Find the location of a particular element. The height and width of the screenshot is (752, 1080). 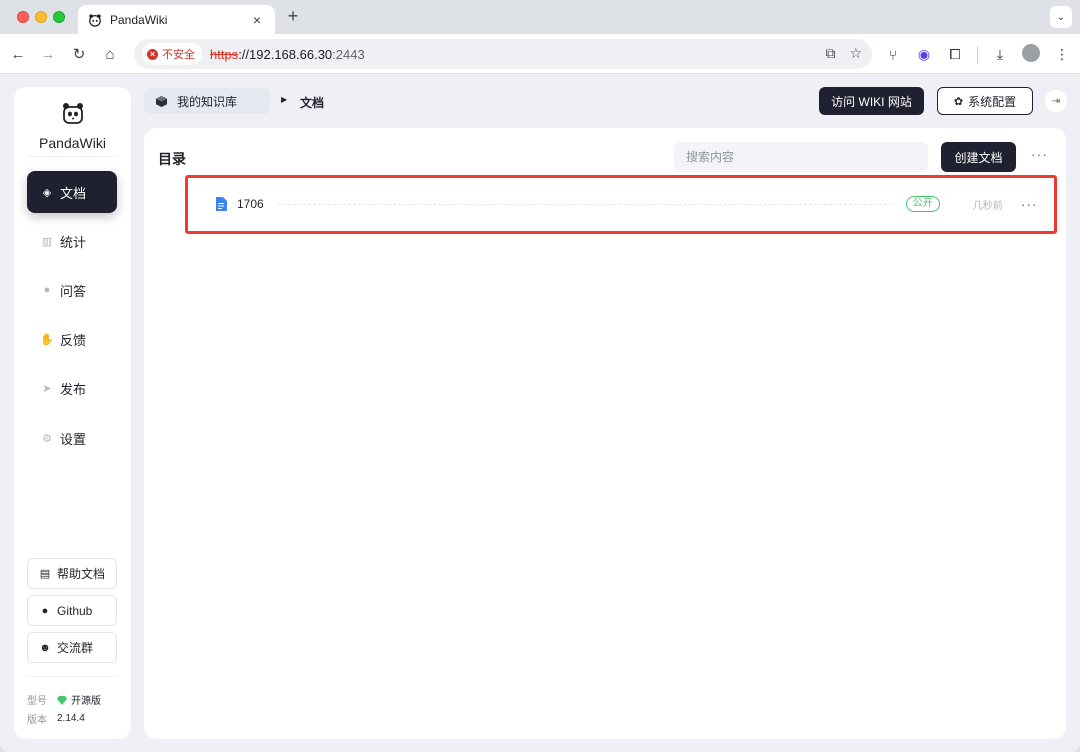

edition-value: 开源版 is located at coordinates (79, 699).